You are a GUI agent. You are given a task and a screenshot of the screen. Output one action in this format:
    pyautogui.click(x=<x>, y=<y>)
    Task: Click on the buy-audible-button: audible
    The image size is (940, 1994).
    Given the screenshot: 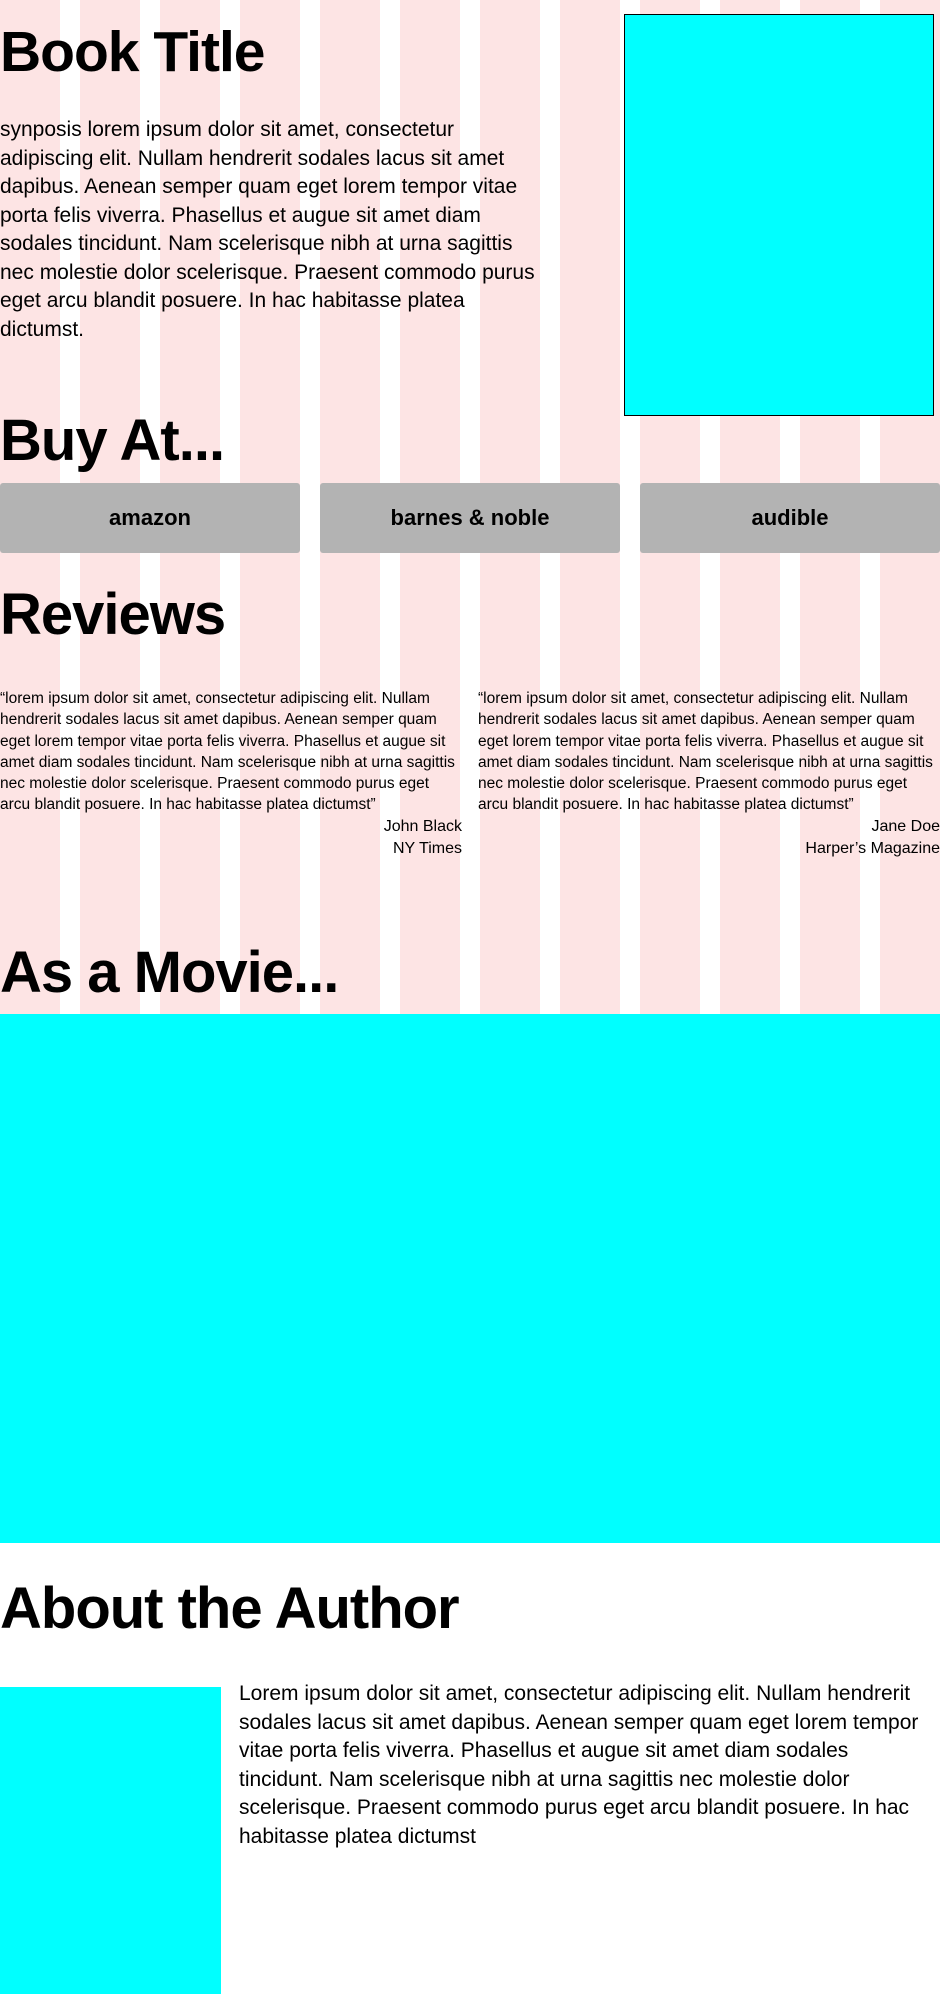 What is the action you would take?
    pyautogui.click(x=790, y=518)
    